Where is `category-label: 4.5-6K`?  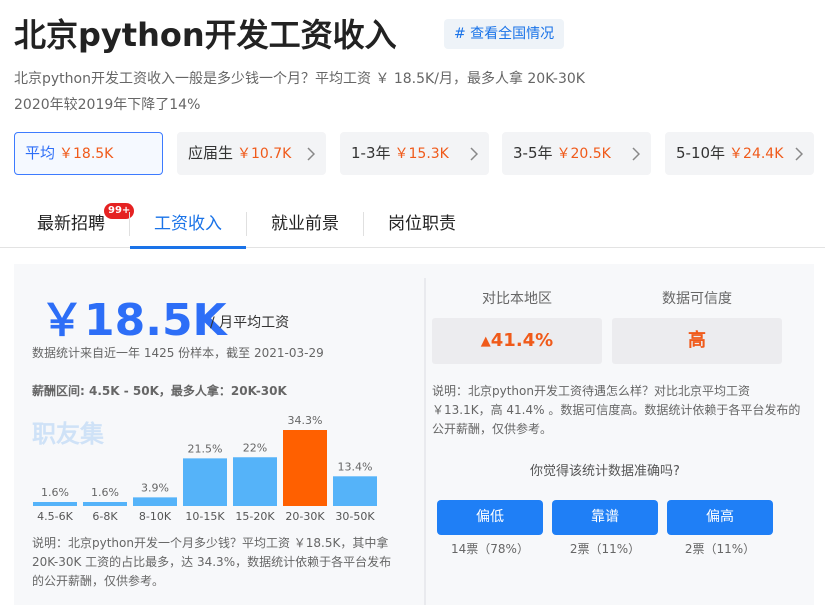
category-label: 4.5-6K is located at coordinates (55, 516).